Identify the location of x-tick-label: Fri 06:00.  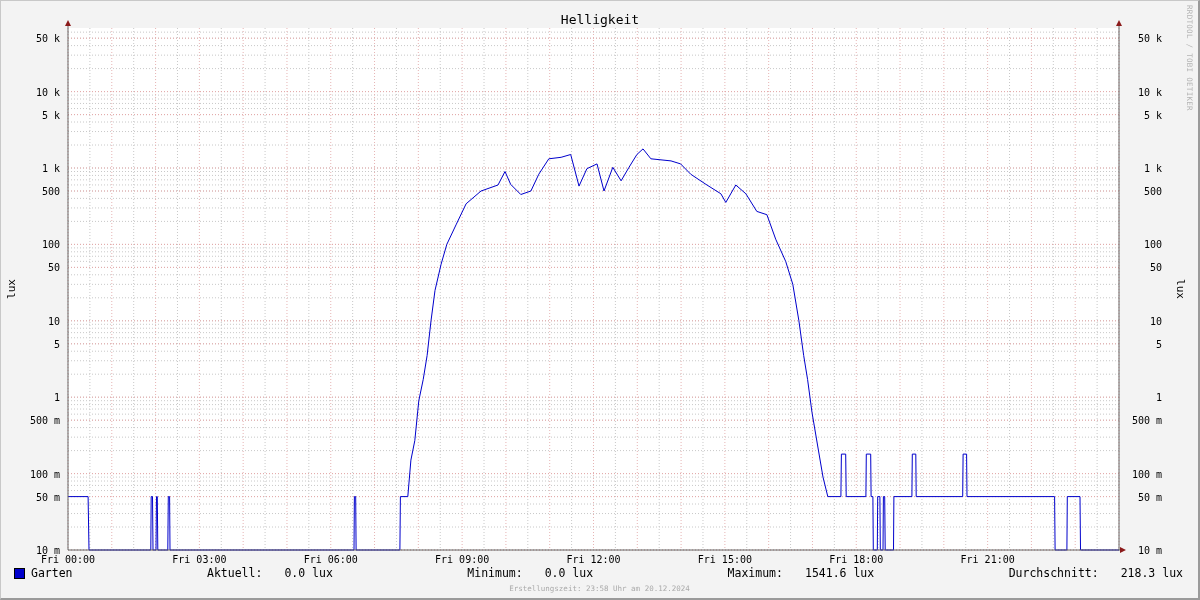
(330, 559).